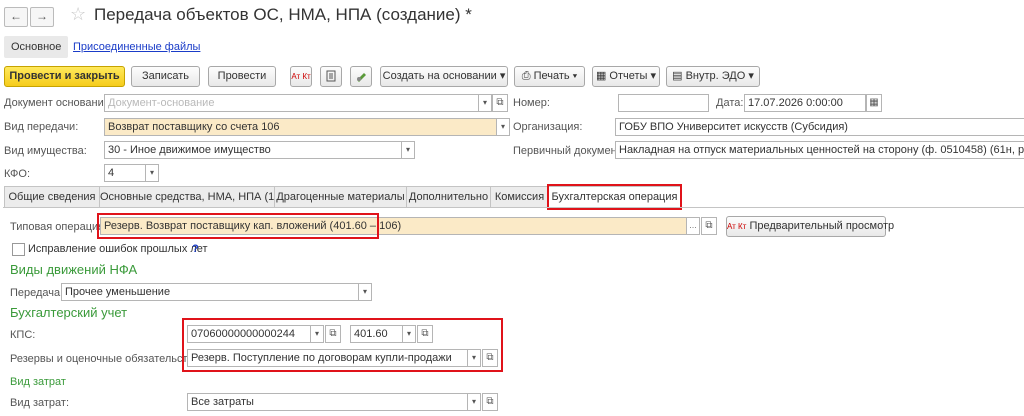  Describe the element at coordinates (526, 76) in the screenshot. I see `printer-icon: ⎙` at that location.